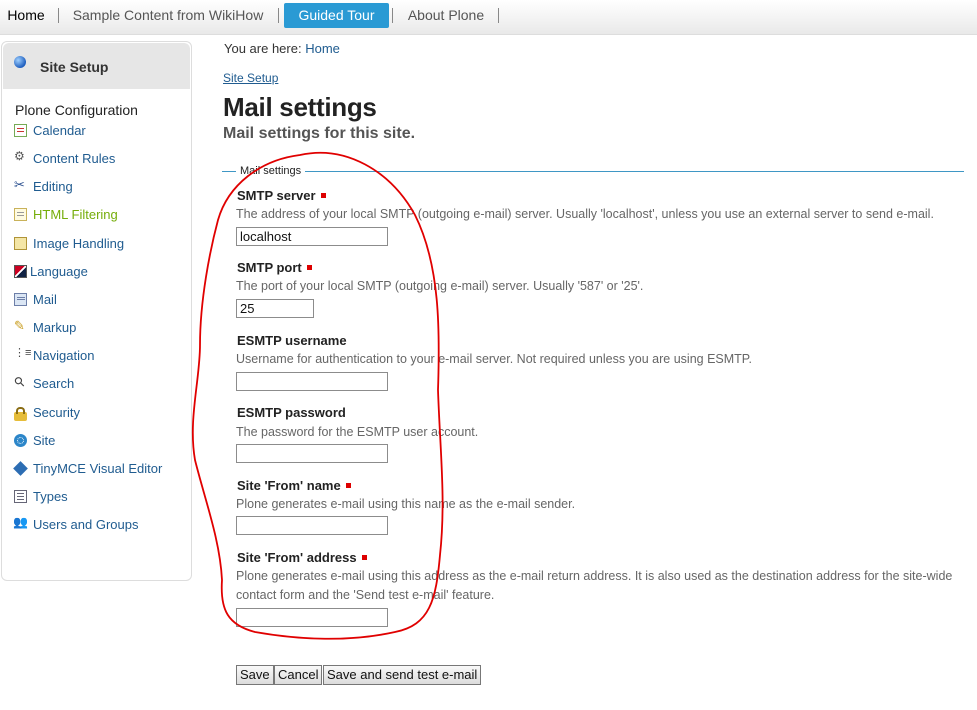  Describe the element at coordinates (20, 468) in the screenshot. I see `tinymce-icon` at that location.